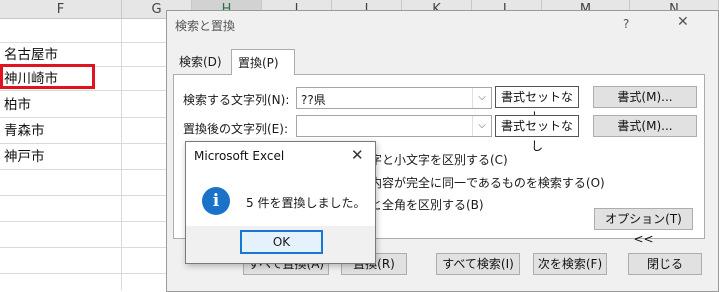 This screenshot has height=292, width=719. What do you see at coordinates (683, 22) in the screenshot?
I see `dialog-close-button: ✕` at bounding box center [683, 22].